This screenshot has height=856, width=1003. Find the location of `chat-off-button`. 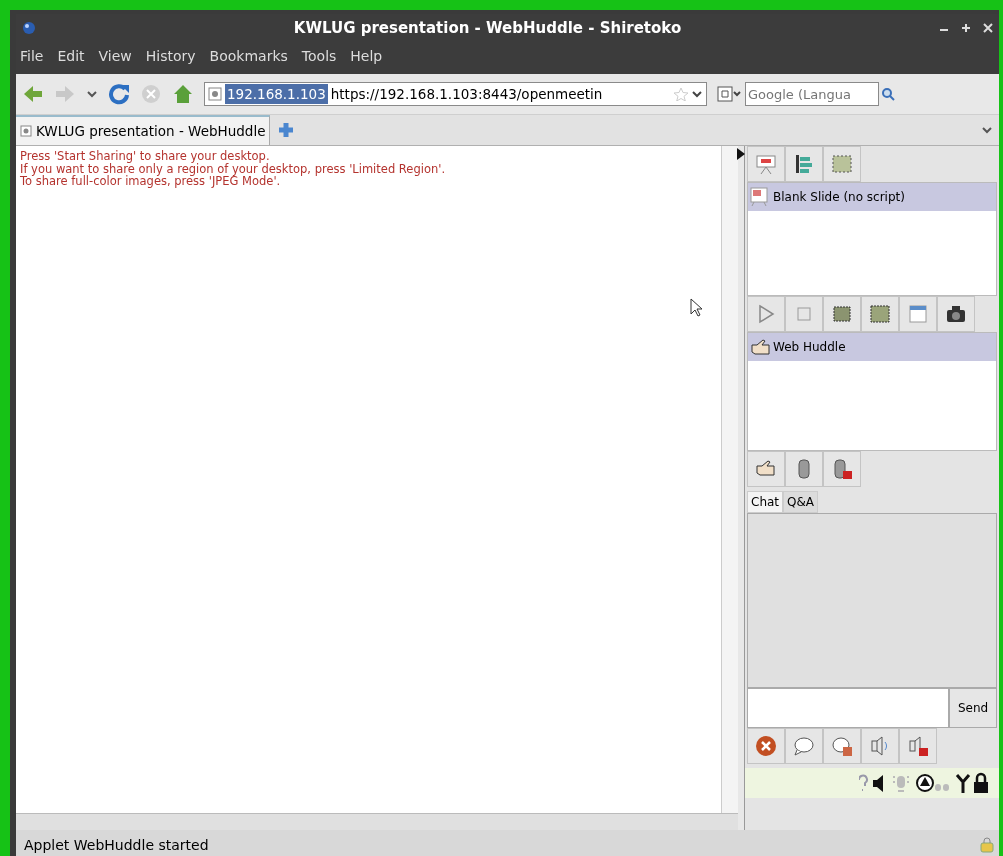

chat-off-button is located at coordinates (842, 746).